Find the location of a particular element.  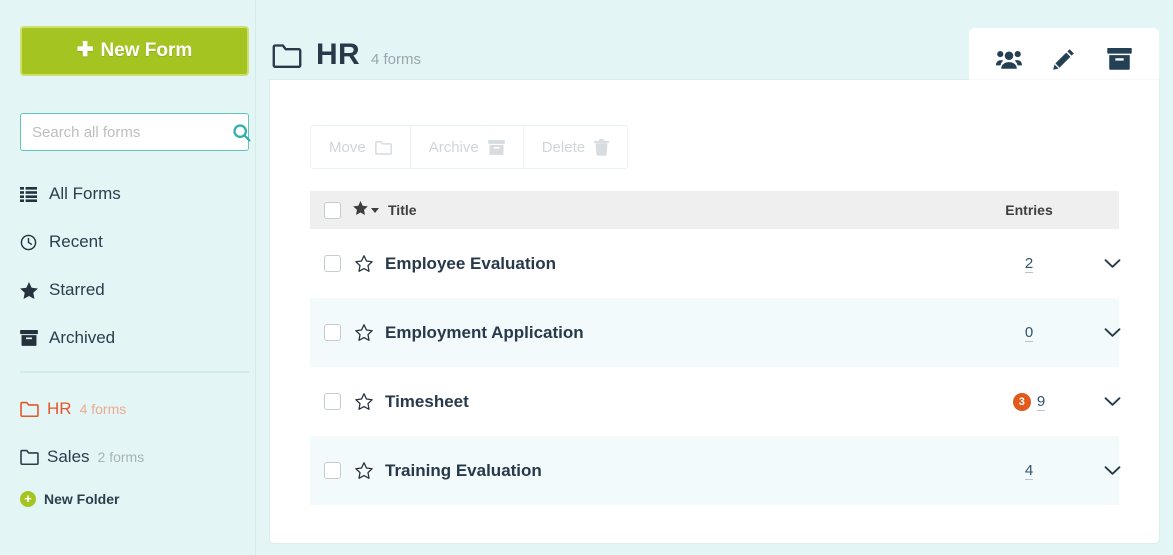

sidebar-folder-name: Sales is located at coordinates (68, 456).